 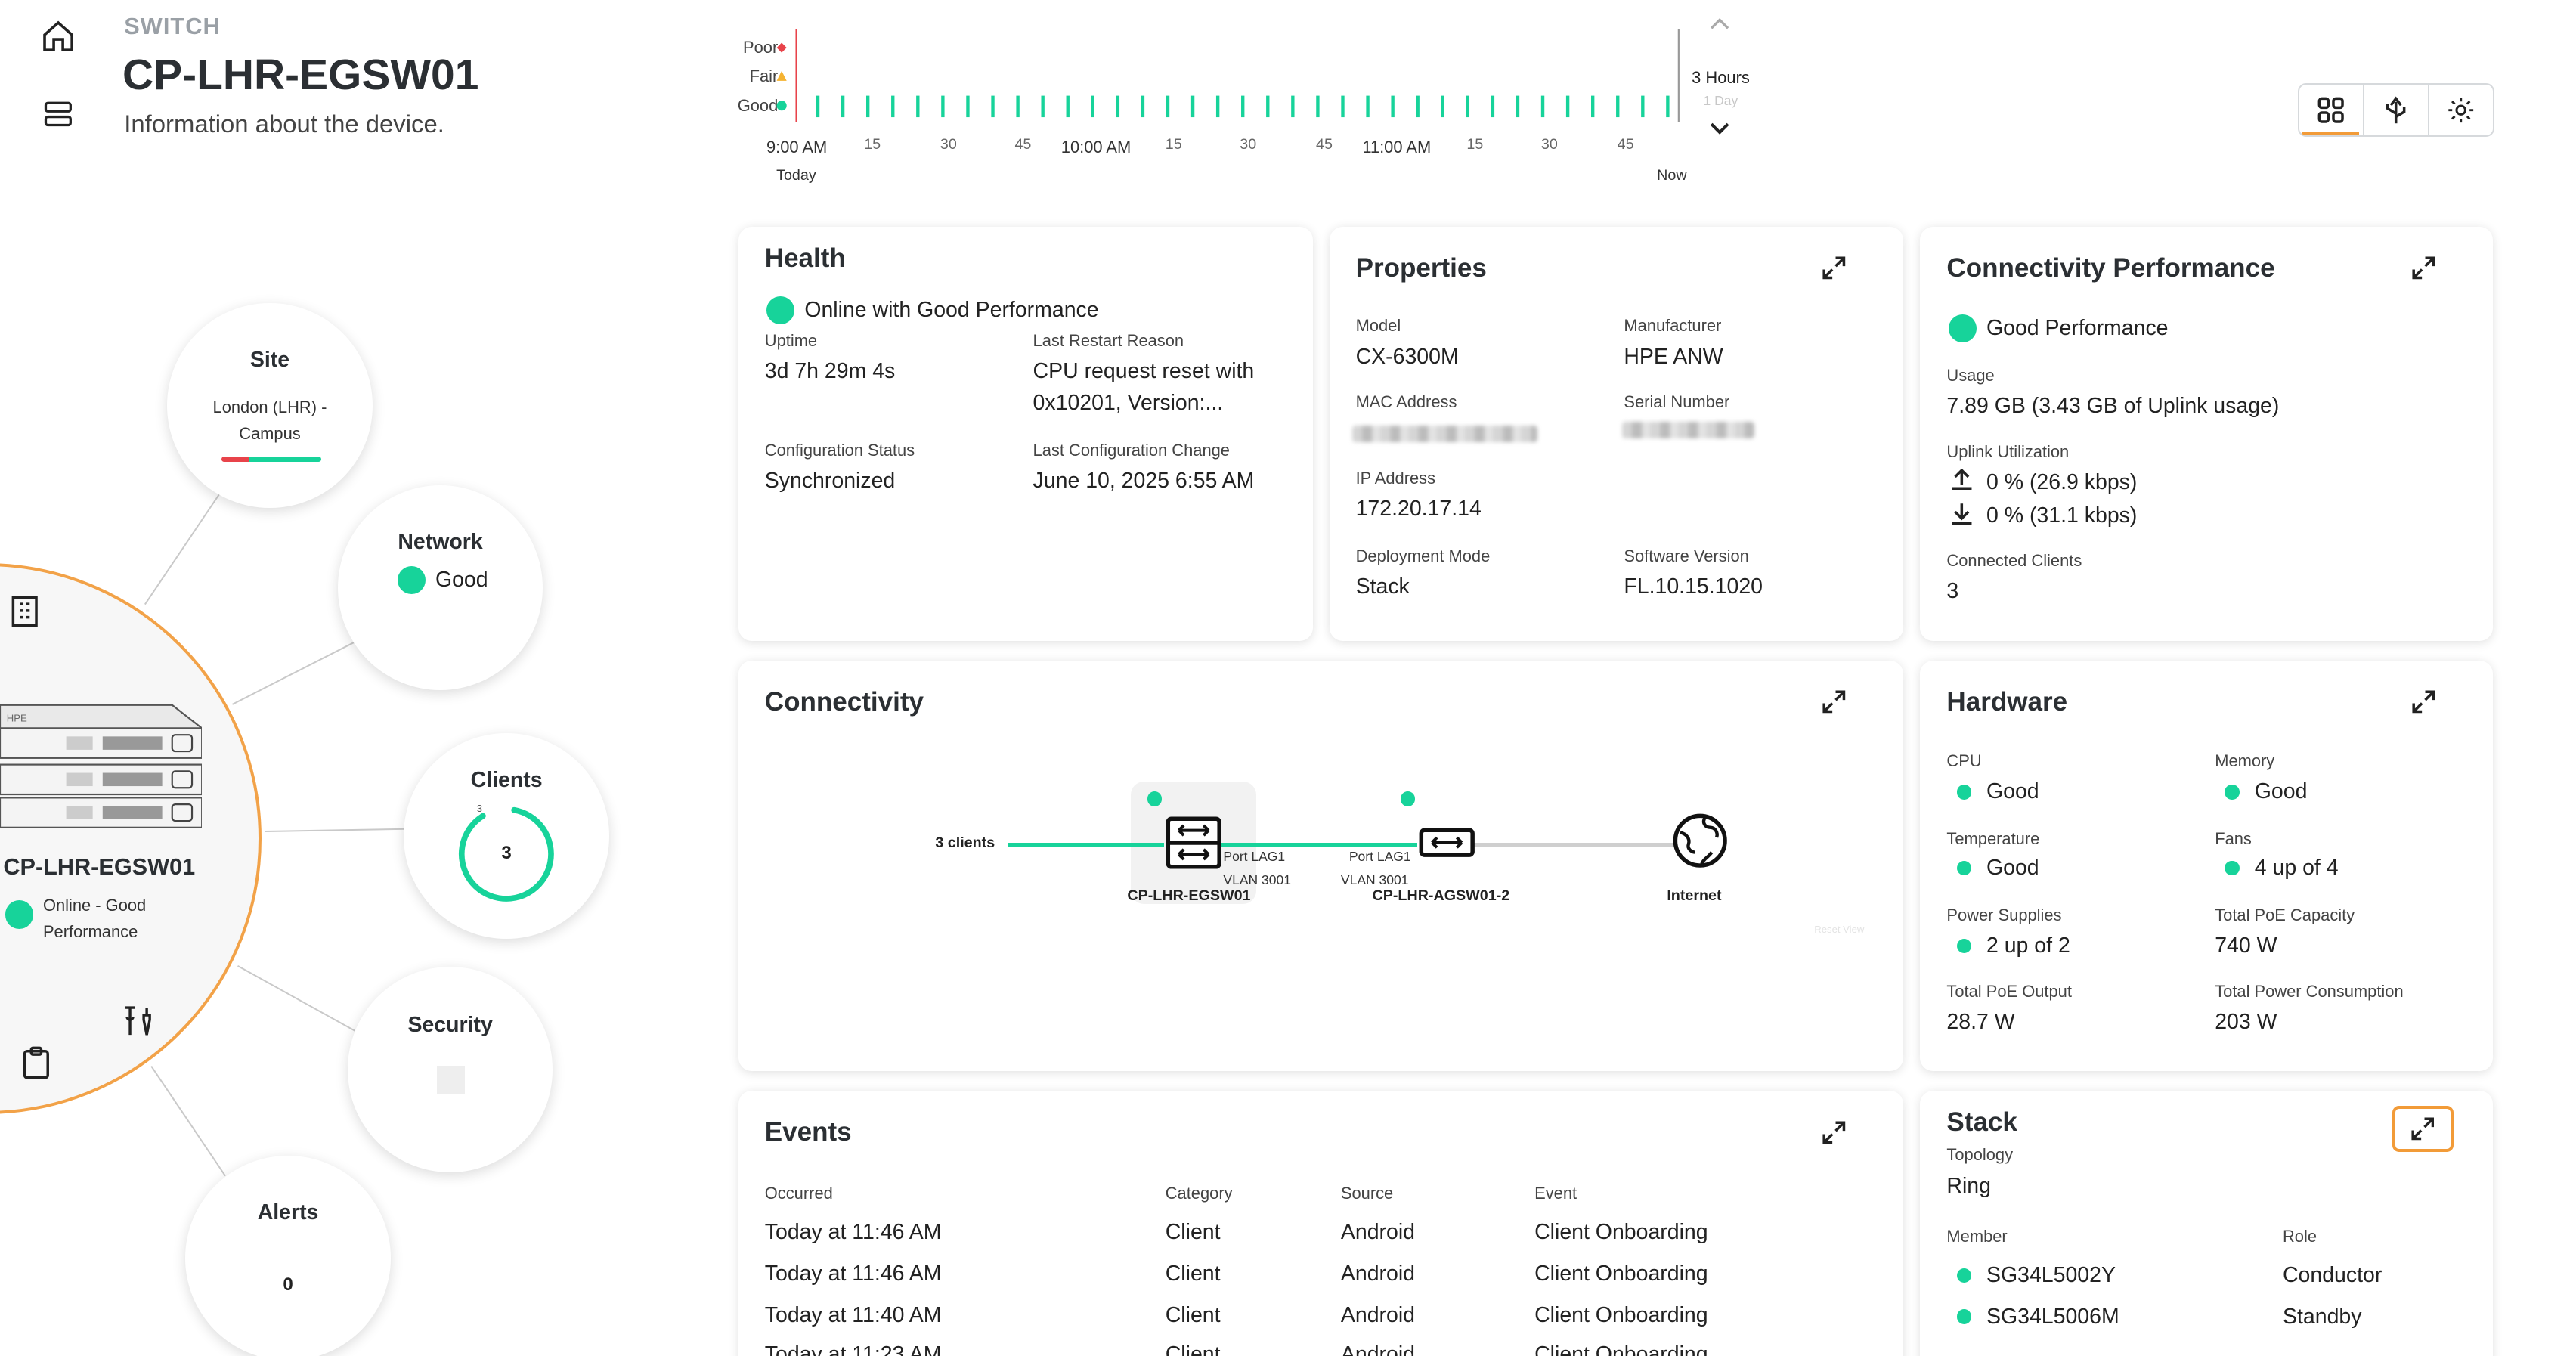 I want to click on network-bubble: Network Good, so click(x=440, y=588).